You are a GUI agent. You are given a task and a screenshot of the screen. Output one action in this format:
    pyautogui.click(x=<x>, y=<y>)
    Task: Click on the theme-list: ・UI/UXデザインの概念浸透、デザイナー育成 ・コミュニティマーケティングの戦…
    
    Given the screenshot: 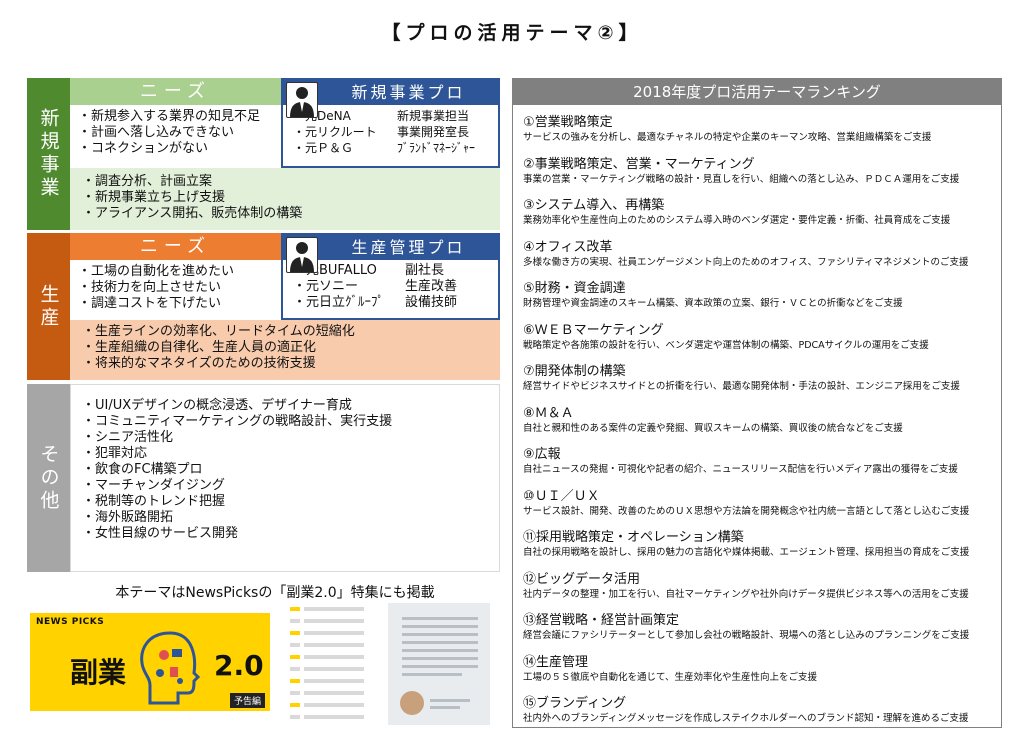 What is the action you would take?
    pyautogui.click(x=285, y=478)
    